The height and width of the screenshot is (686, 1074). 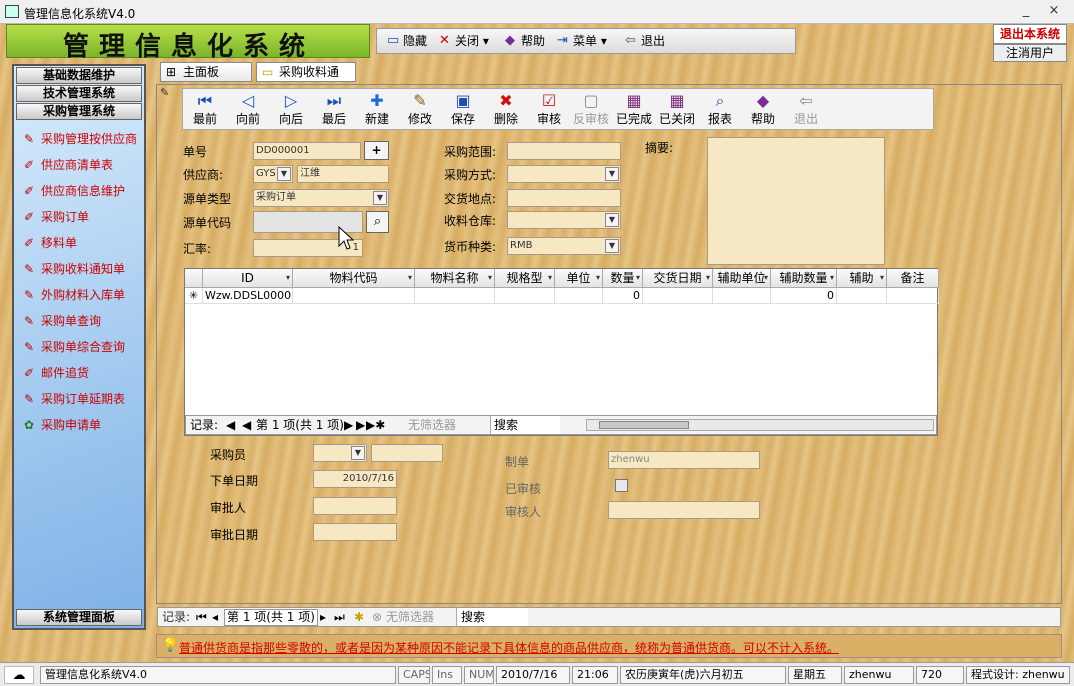 What do you see at coordinates (463, 110) in the screenshot?
I see `toolbar-button-6: ▣ 保存` at bounding box center [463, 110].